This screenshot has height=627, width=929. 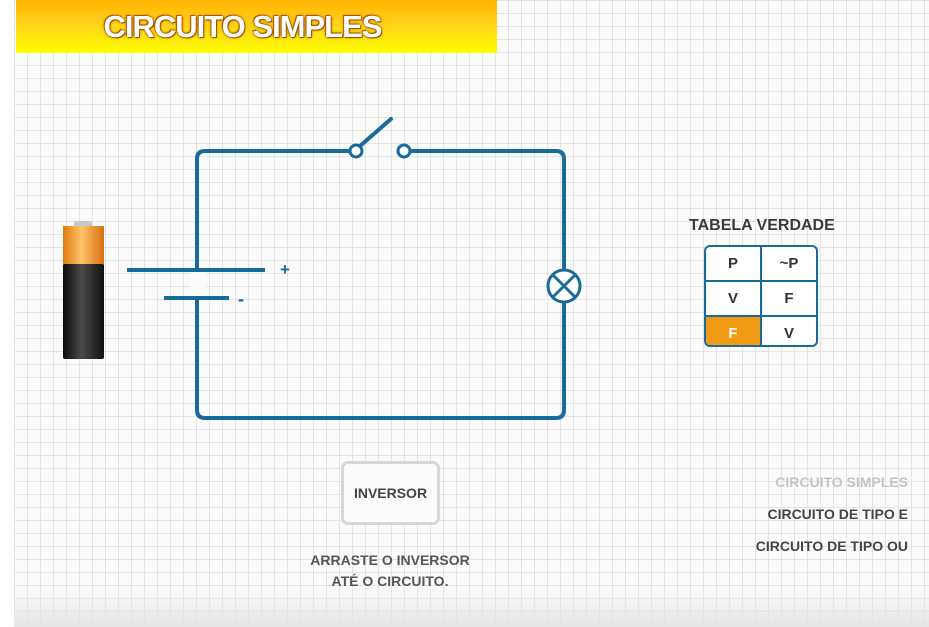 What do you see at coordinates (788, 331) in the screenshot?
I see `cell-not-p: V` at bounding box center [788, 331].